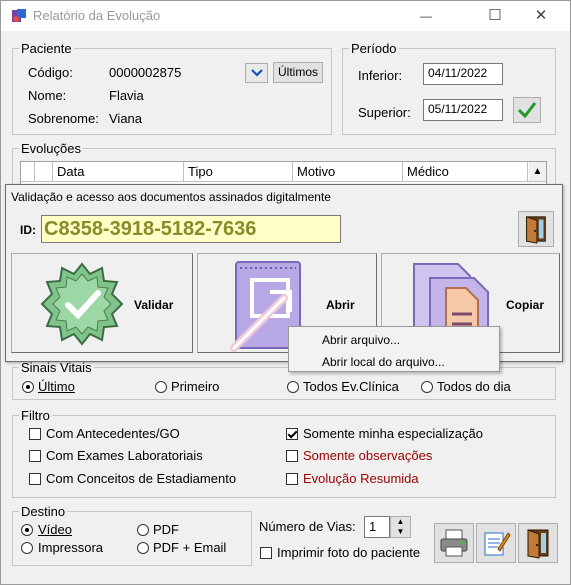 The width and height of the screenshot is (571, 585). What do you see at coordinates (35, 479) in the screenshot?
I see `estadiamento-checkbox` at bounding box center [35, 479].